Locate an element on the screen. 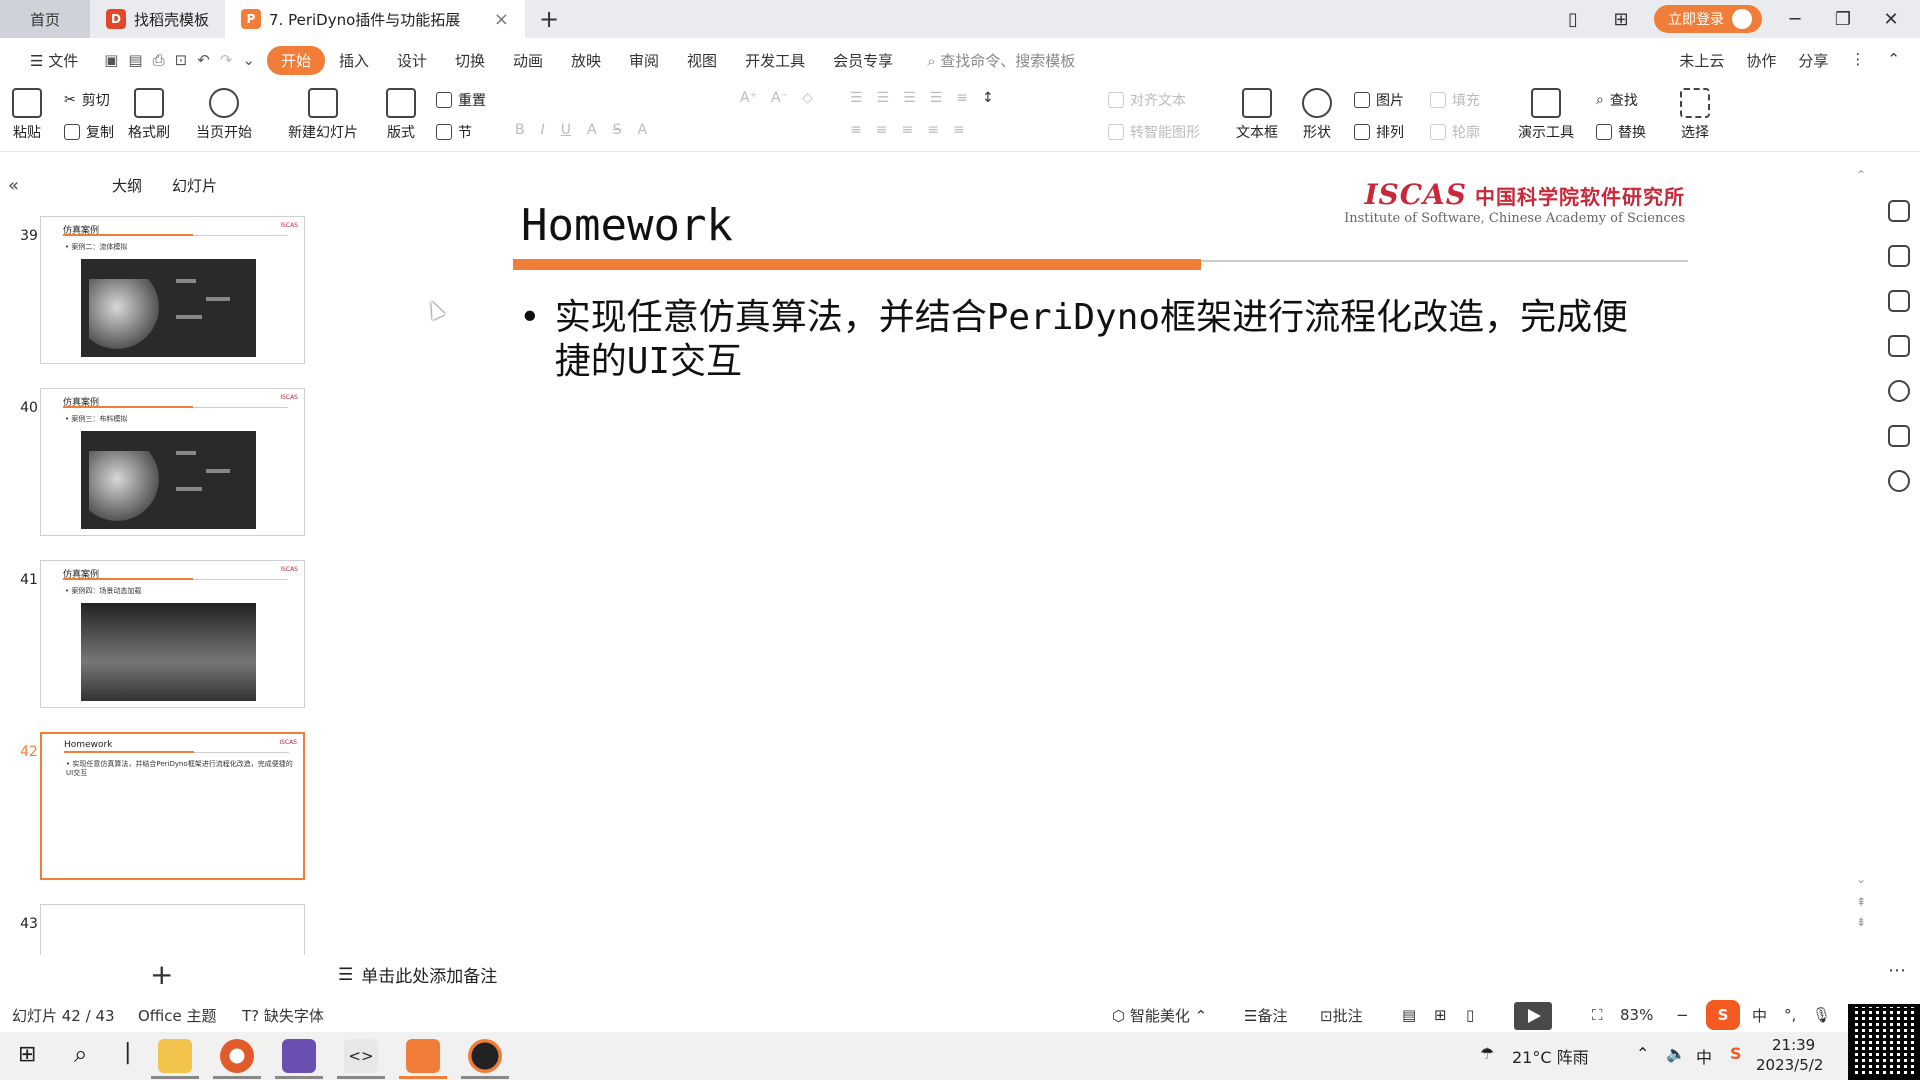 This screenshot has width=1920, height=1080. find-button: ⌕ 查找 is located at coordinates (1617, 100).